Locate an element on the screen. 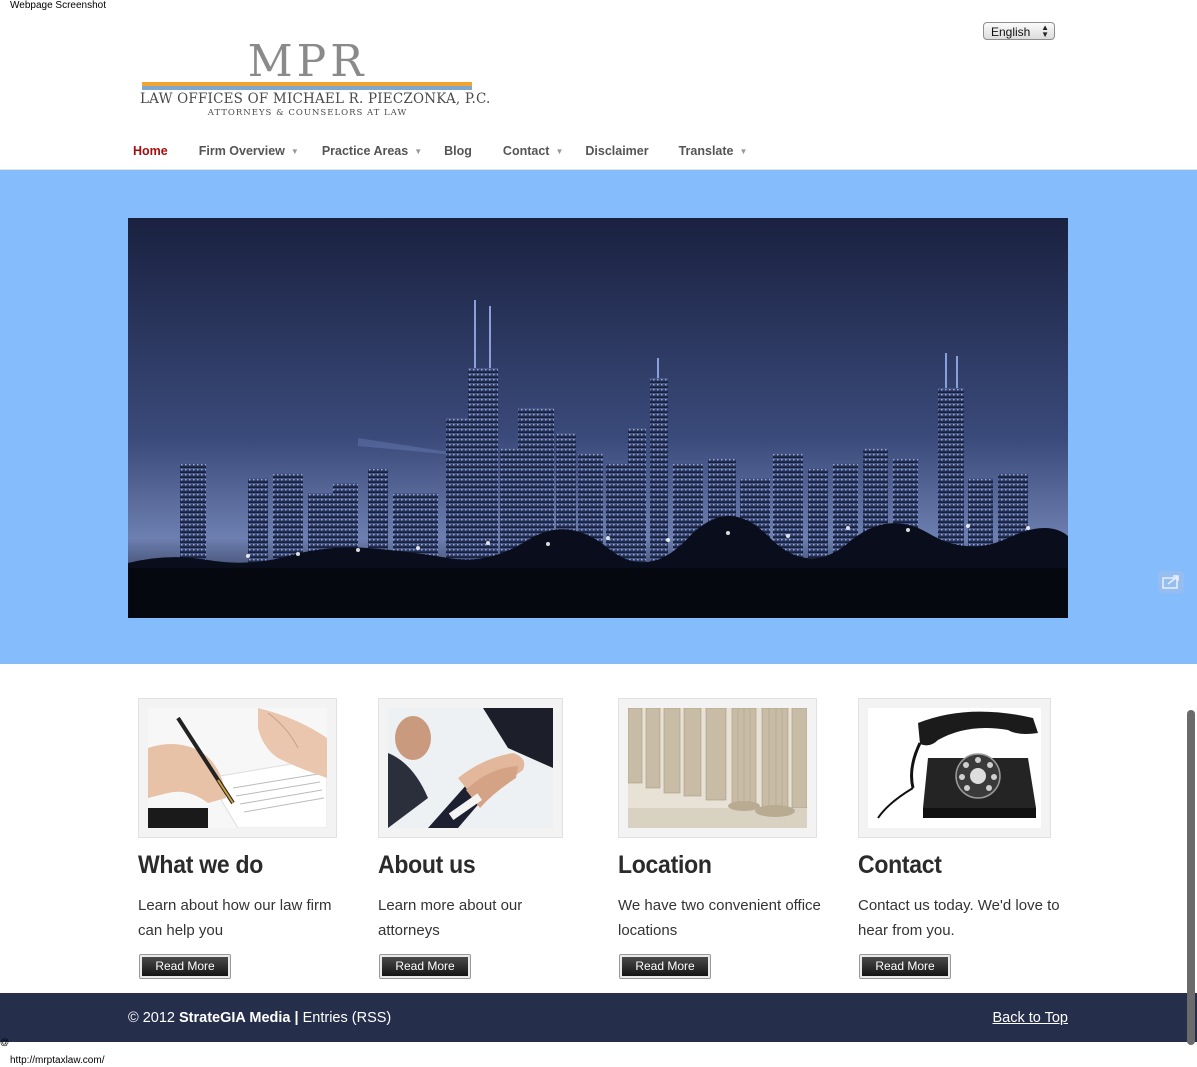  footer-copyright: © 2012 is located at coordinates (151, 1018).